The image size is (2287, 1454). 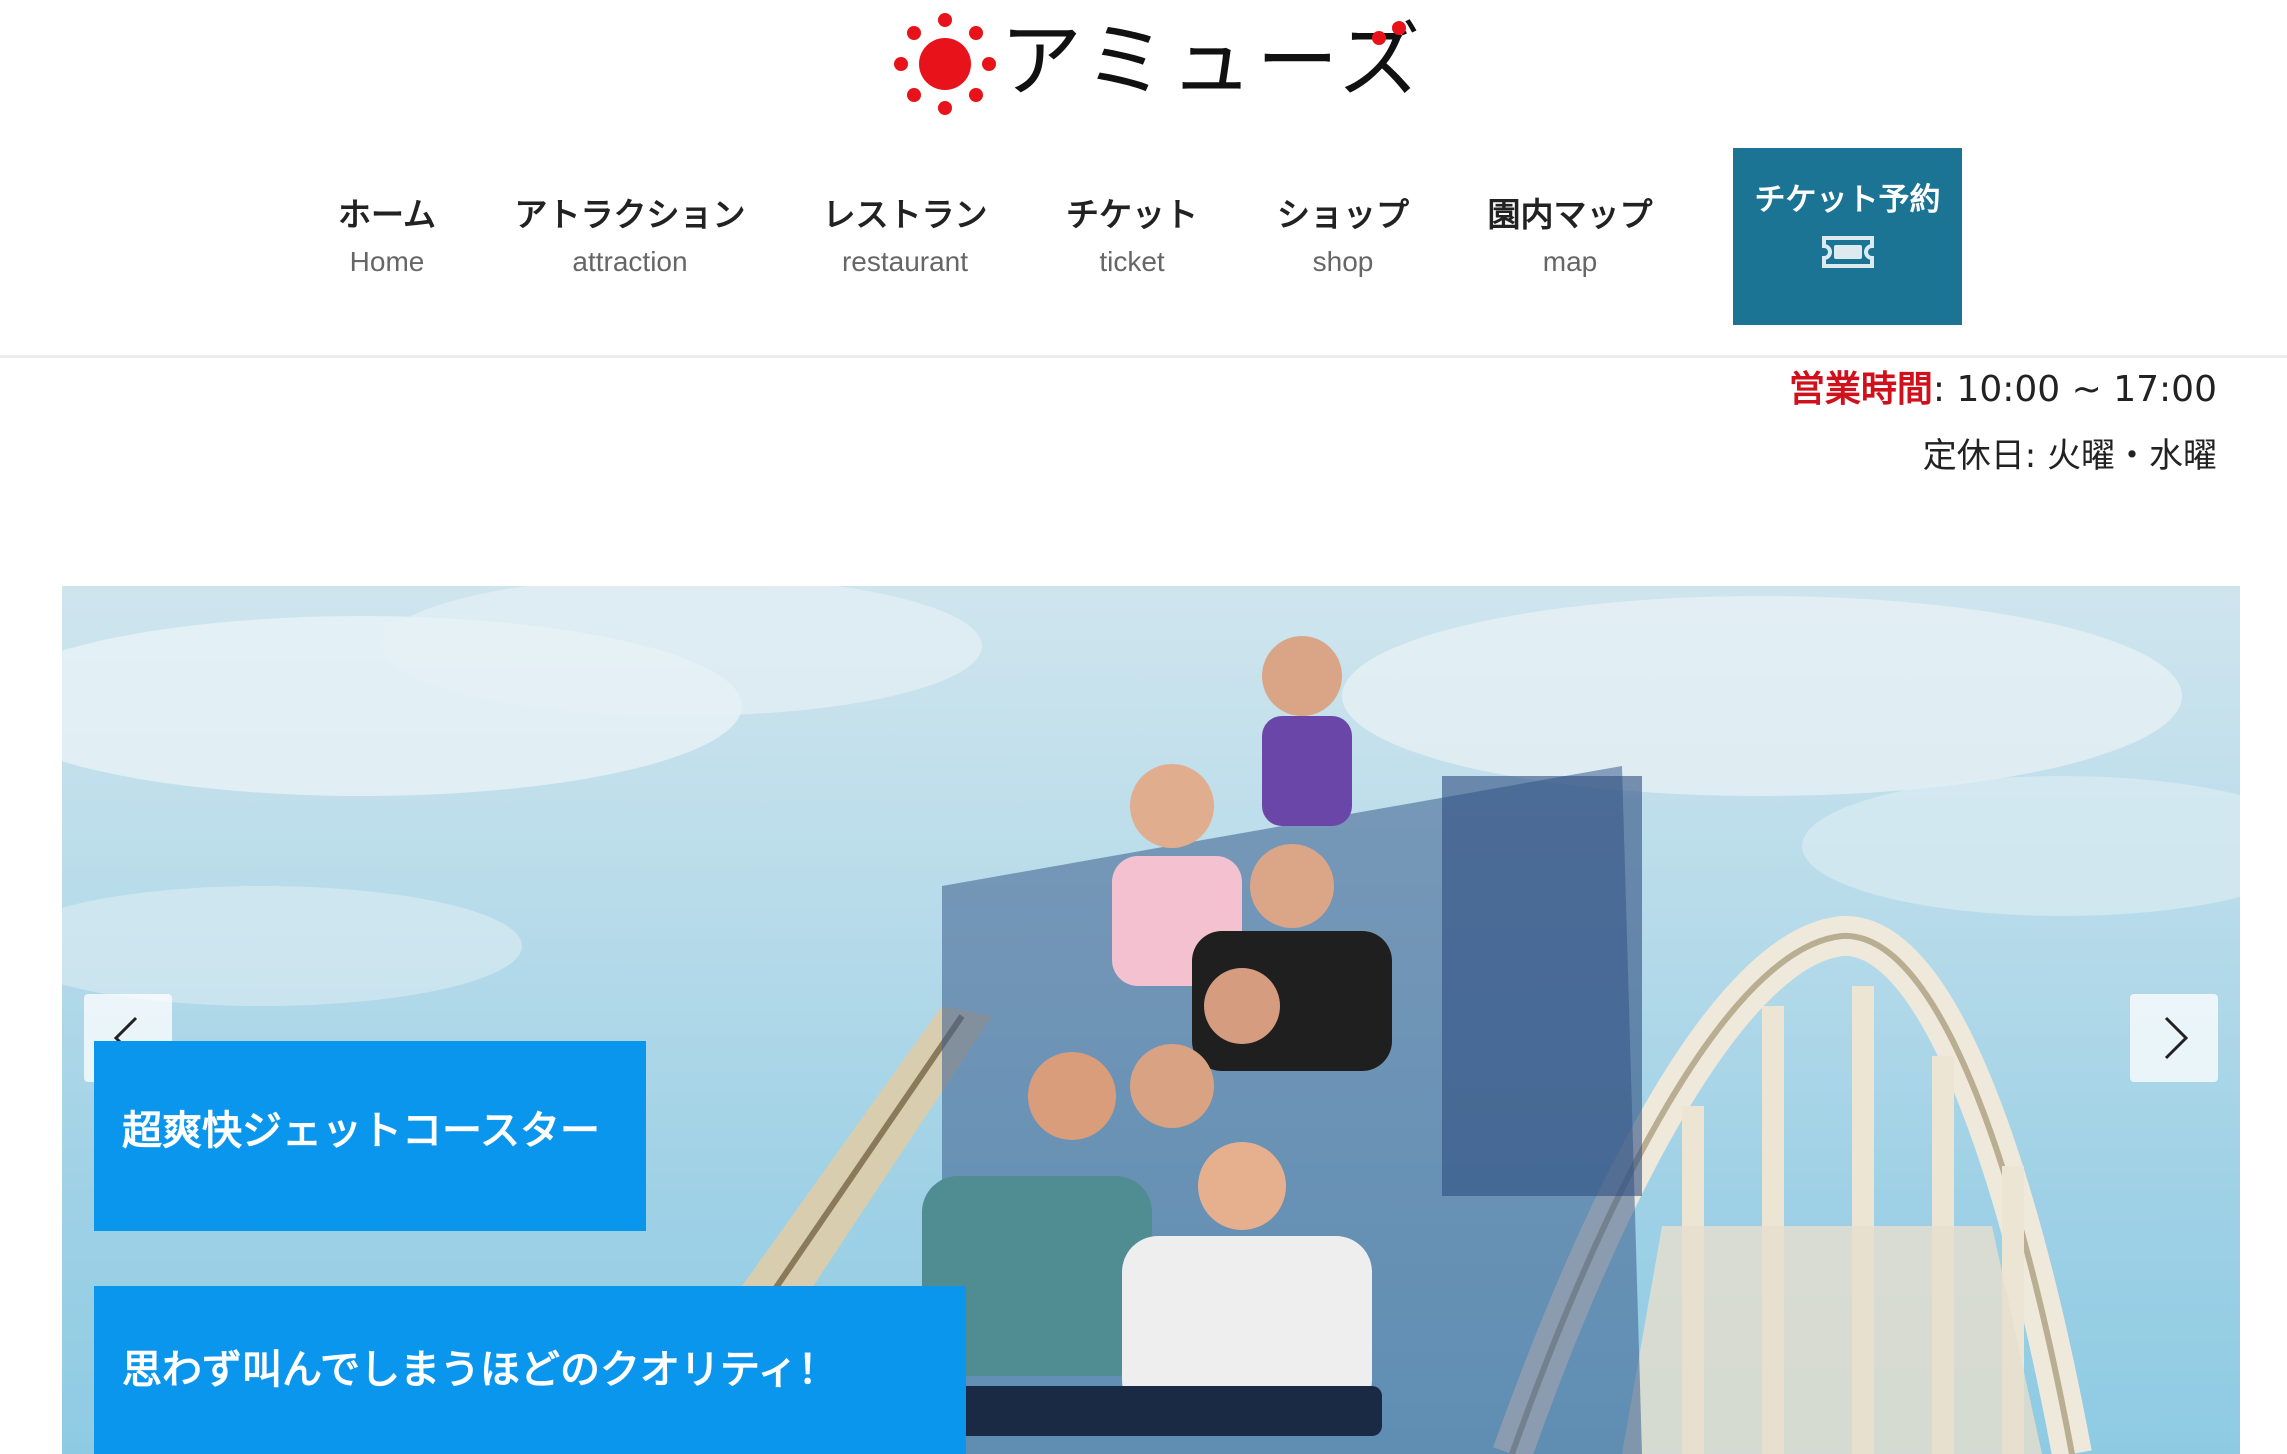 I want to click on closed-days: 定休日: 火曜・水曜, so click(x=2069, y=456).